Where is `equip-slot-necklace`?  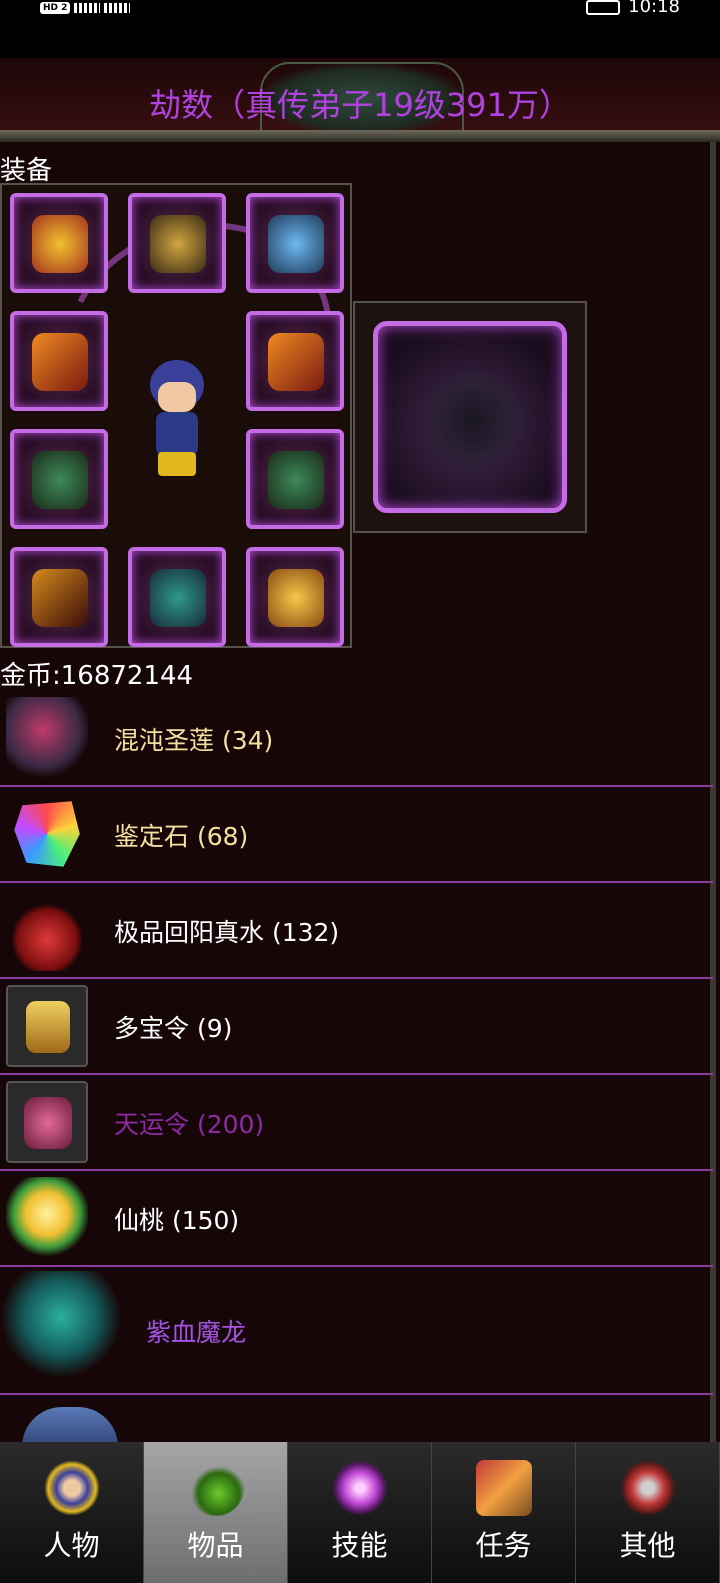
equip-slot-necklace is located at coordinates (177, 243).